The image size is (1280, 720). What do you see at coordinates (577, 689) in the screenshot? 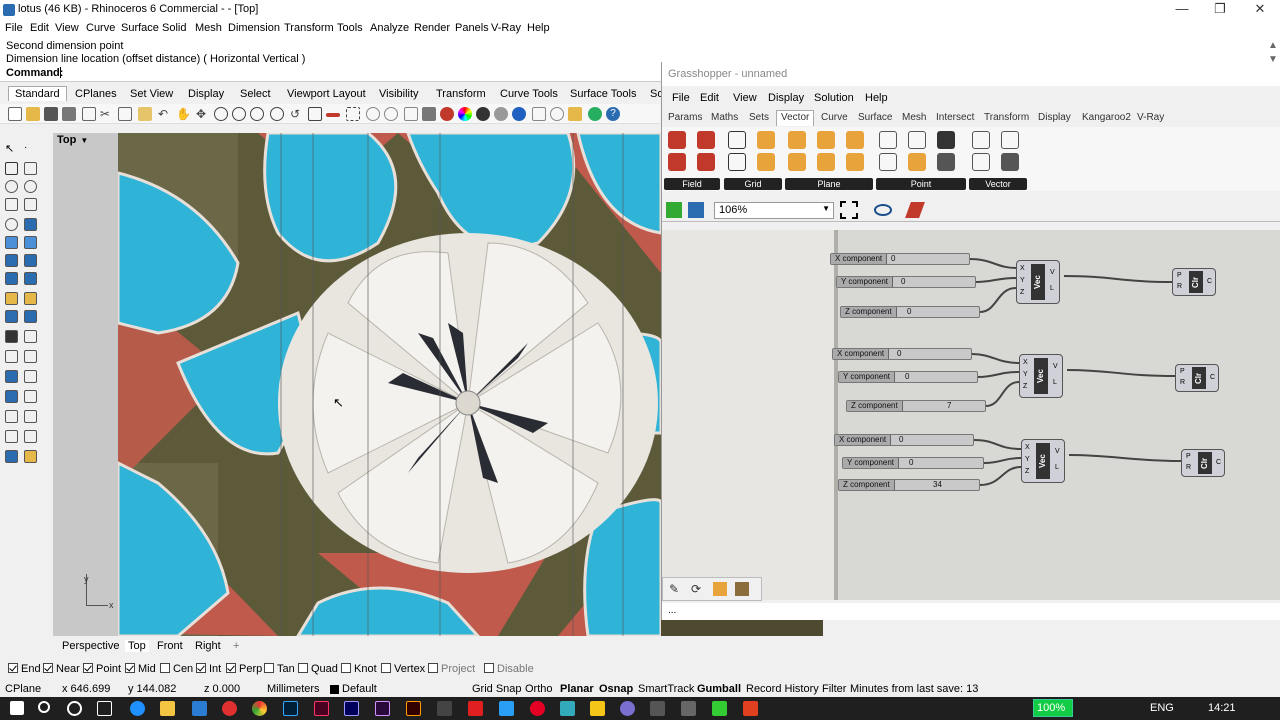
I see `planar-toggle: Planar` at bounding box center [577, 689].